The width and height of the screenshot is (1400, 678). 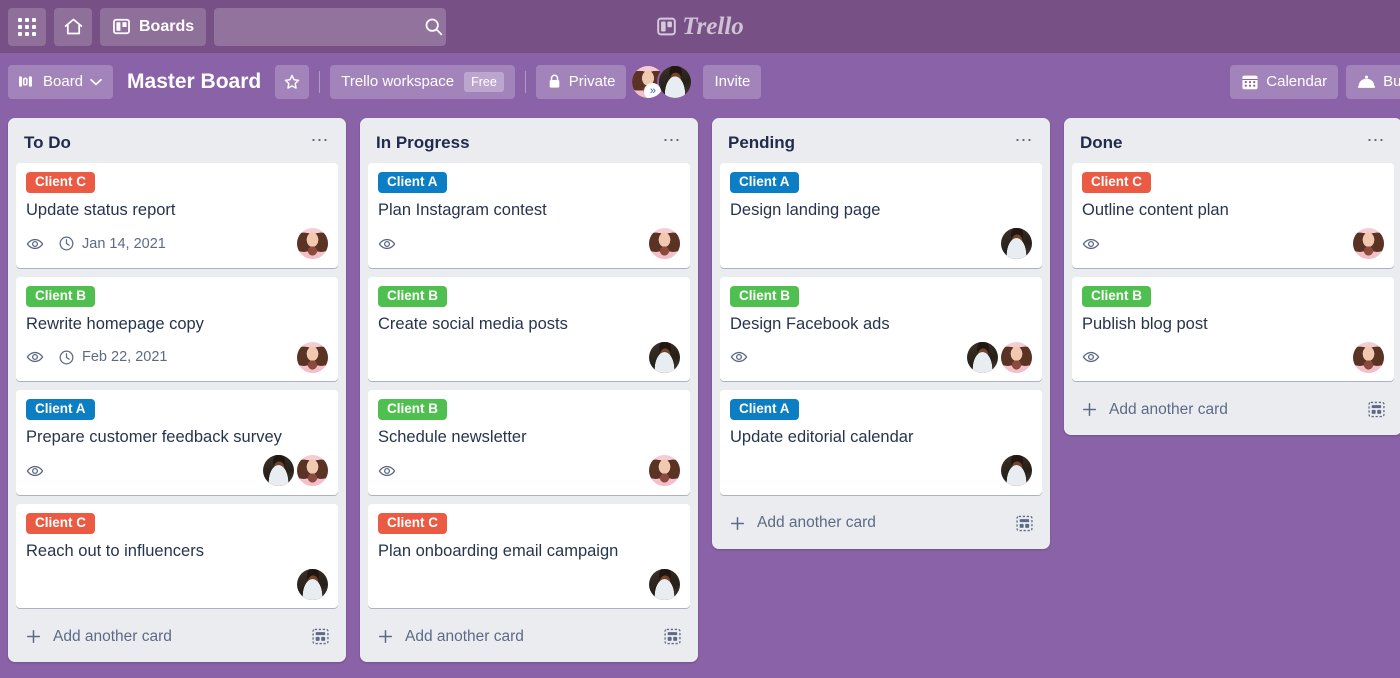 I want to click on list-title: Pending, so click(x=761, y=143).